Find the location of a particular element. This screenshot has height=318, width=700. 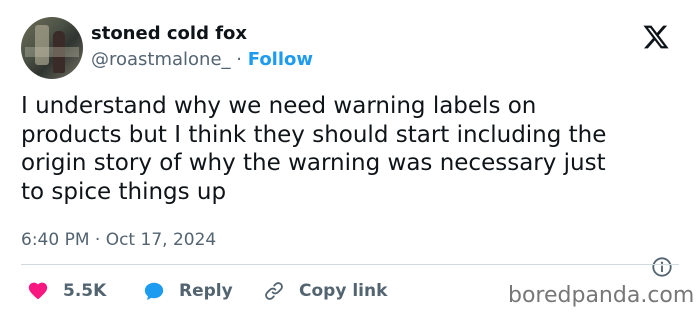

reply-label: Reply is located at coordinates (206, 291).